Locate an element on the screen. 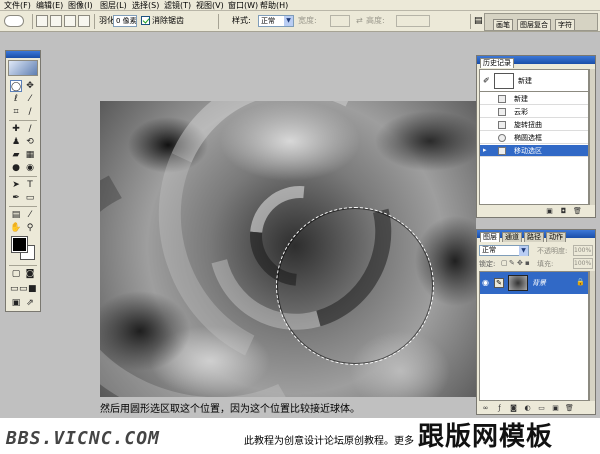 This screenshot has height=454, width=600. history-brush-icon: ⟲ is located at coordinates (30, 142).